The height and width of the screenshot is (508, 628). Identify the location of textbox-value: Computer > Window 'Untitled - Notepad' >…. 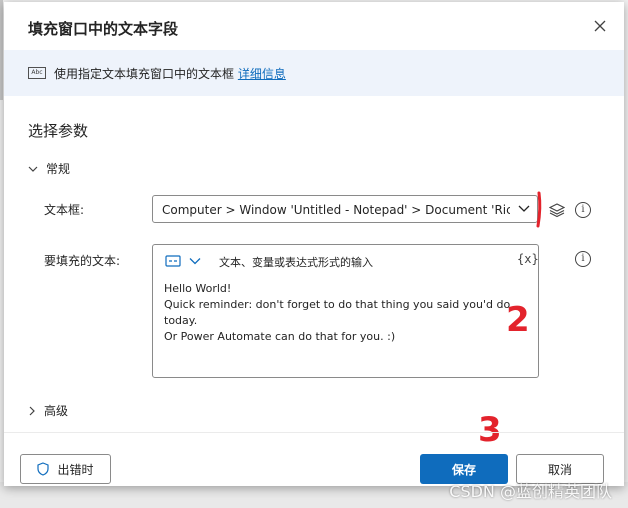
(336, 210).